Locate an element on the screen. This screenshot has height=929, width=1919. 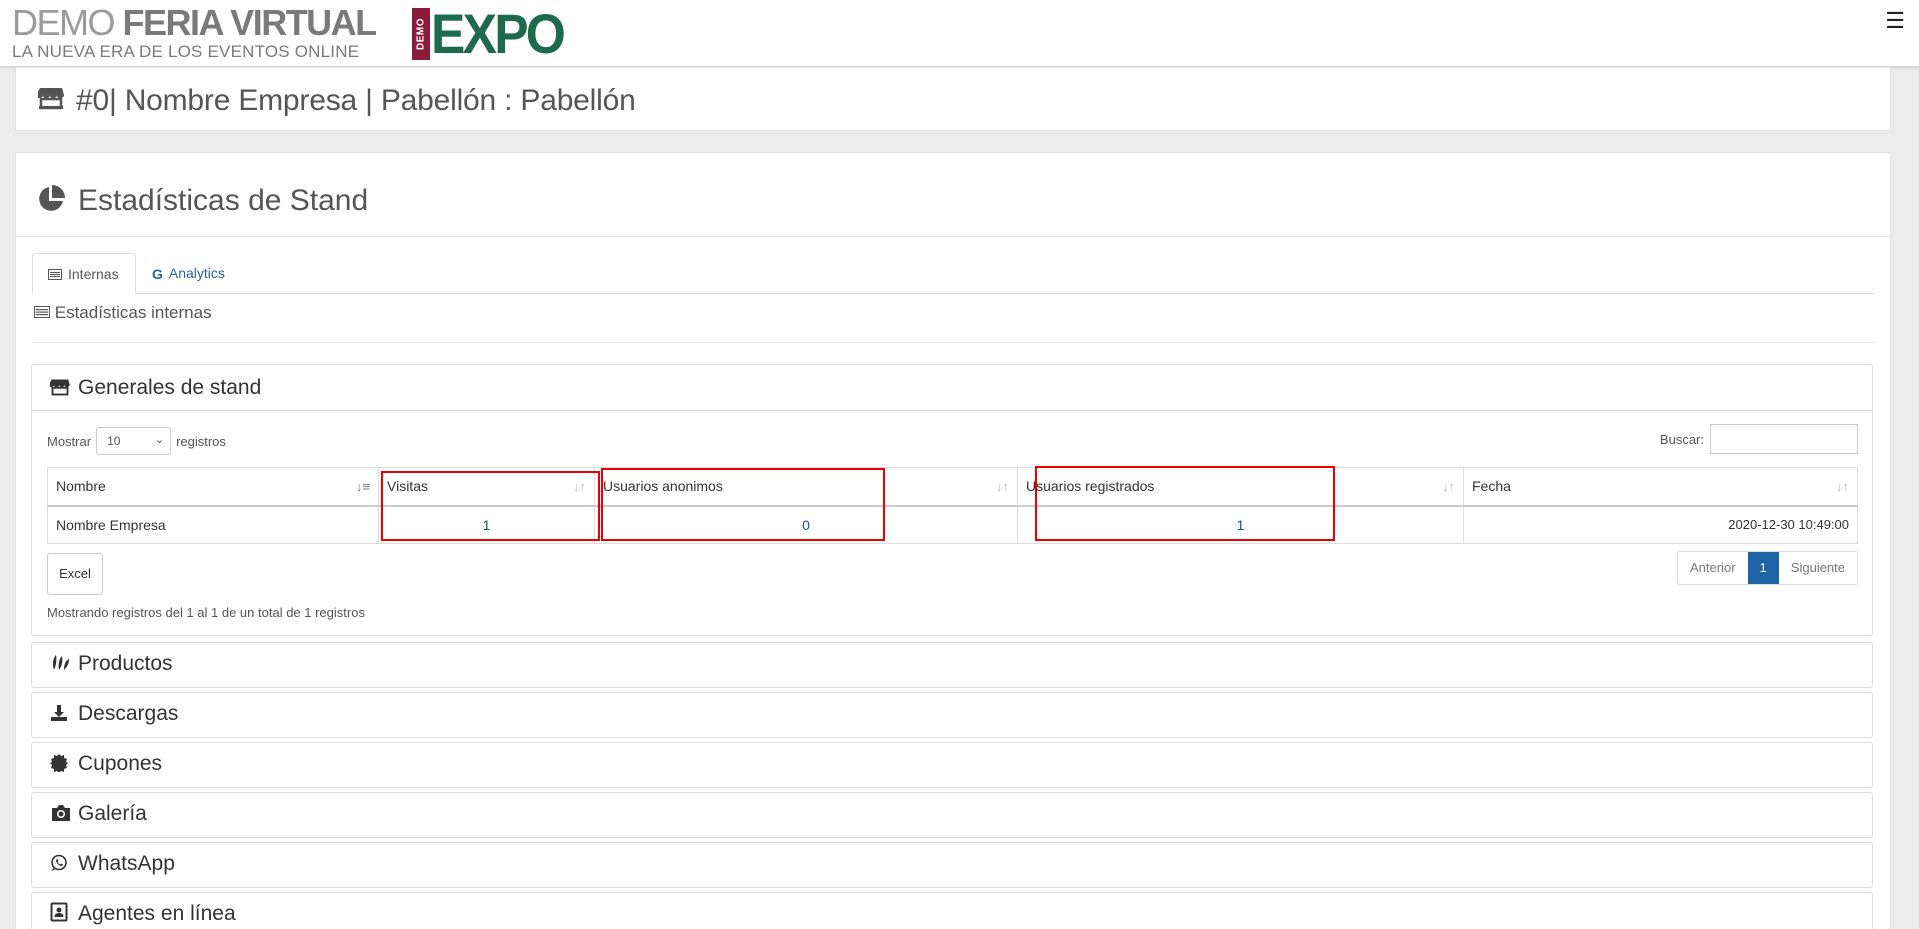
search-input is located at coordinates (1784, 439).